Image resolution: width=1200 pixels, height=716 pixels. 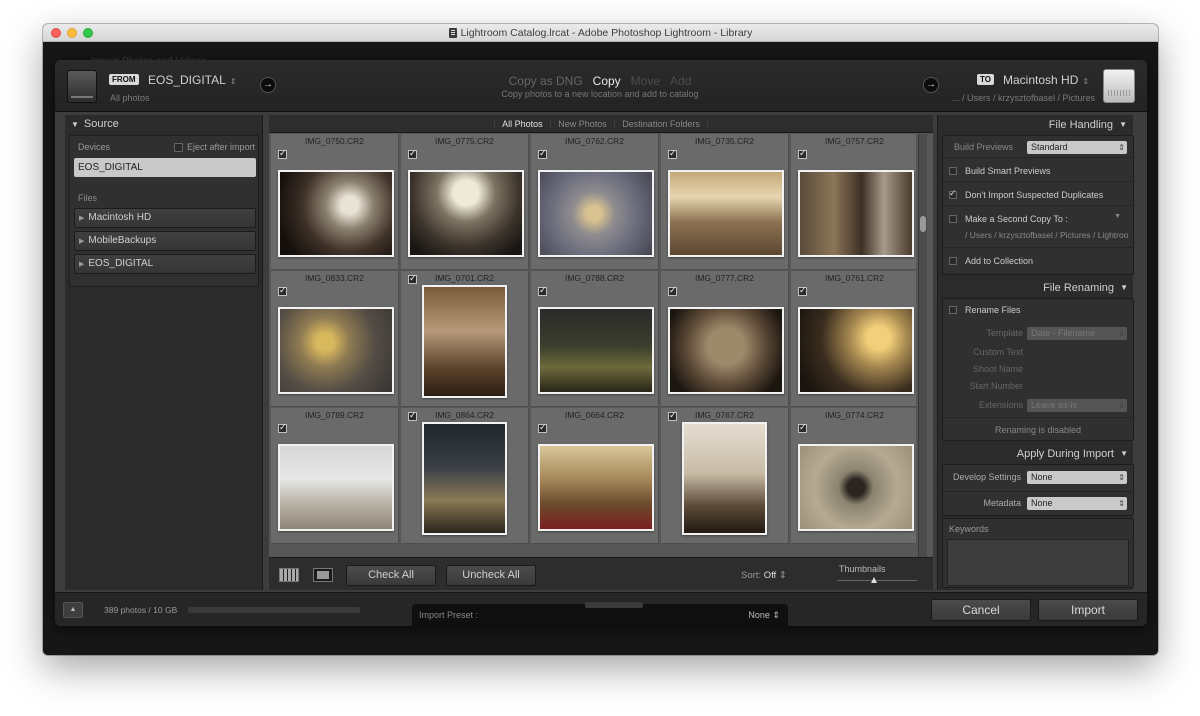 What do you see at coordinates (192, 80) in the screenshot?
I see `source-selector: EOS_DIGITAL ⇕` at bounding box center [192, 80].